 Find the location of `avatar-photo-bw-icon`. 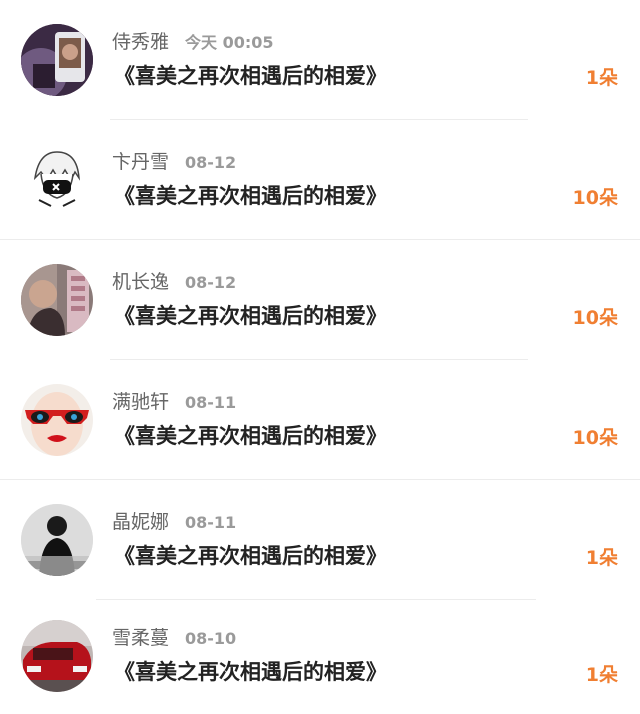

avatar-photo-bw-icon is located at coordinates (57, 540).